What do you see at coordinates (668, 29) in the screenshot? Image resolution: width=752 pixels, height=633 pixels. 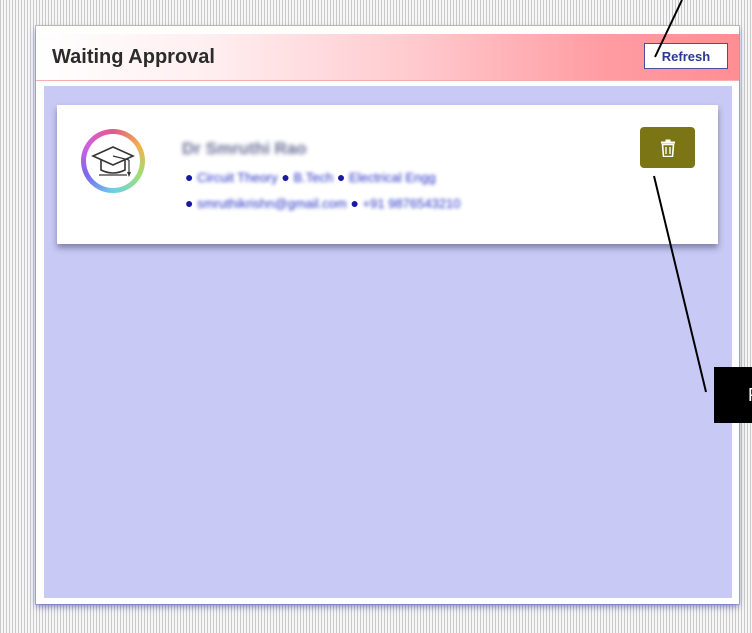 I see `annotation-line-refresh` at bounding box center [668, 29].